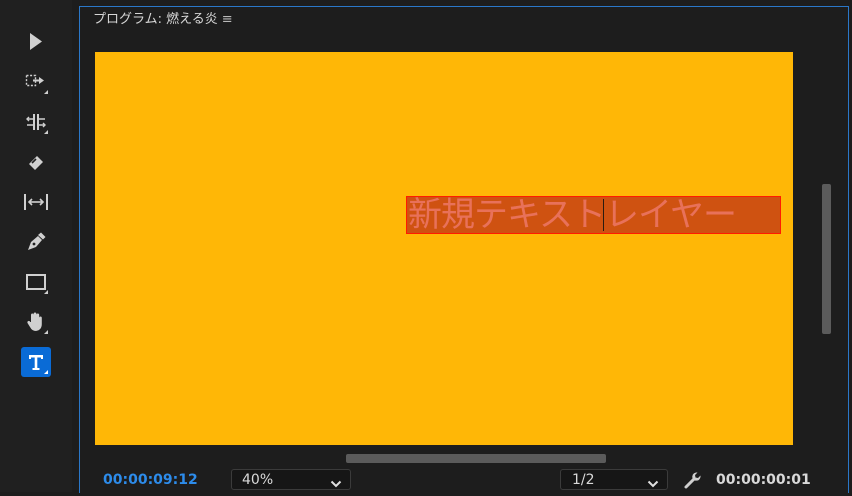 The width and height of the screenshot is (852, 496). Describe the element at coordinates (826, 259) in the screenshot. I see `vertical-scrollbar-thumb` at that location.